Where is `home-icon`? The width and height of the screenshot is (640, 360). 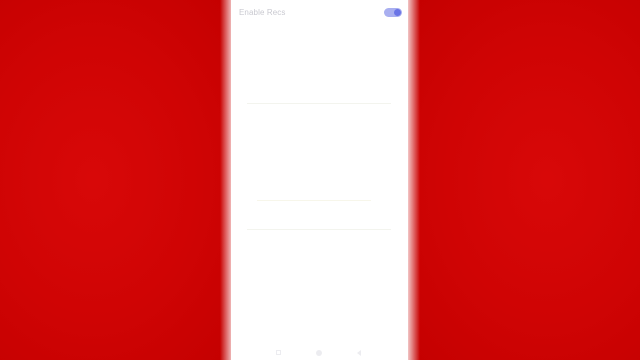 home-icon is located at coordinates (319, 353).